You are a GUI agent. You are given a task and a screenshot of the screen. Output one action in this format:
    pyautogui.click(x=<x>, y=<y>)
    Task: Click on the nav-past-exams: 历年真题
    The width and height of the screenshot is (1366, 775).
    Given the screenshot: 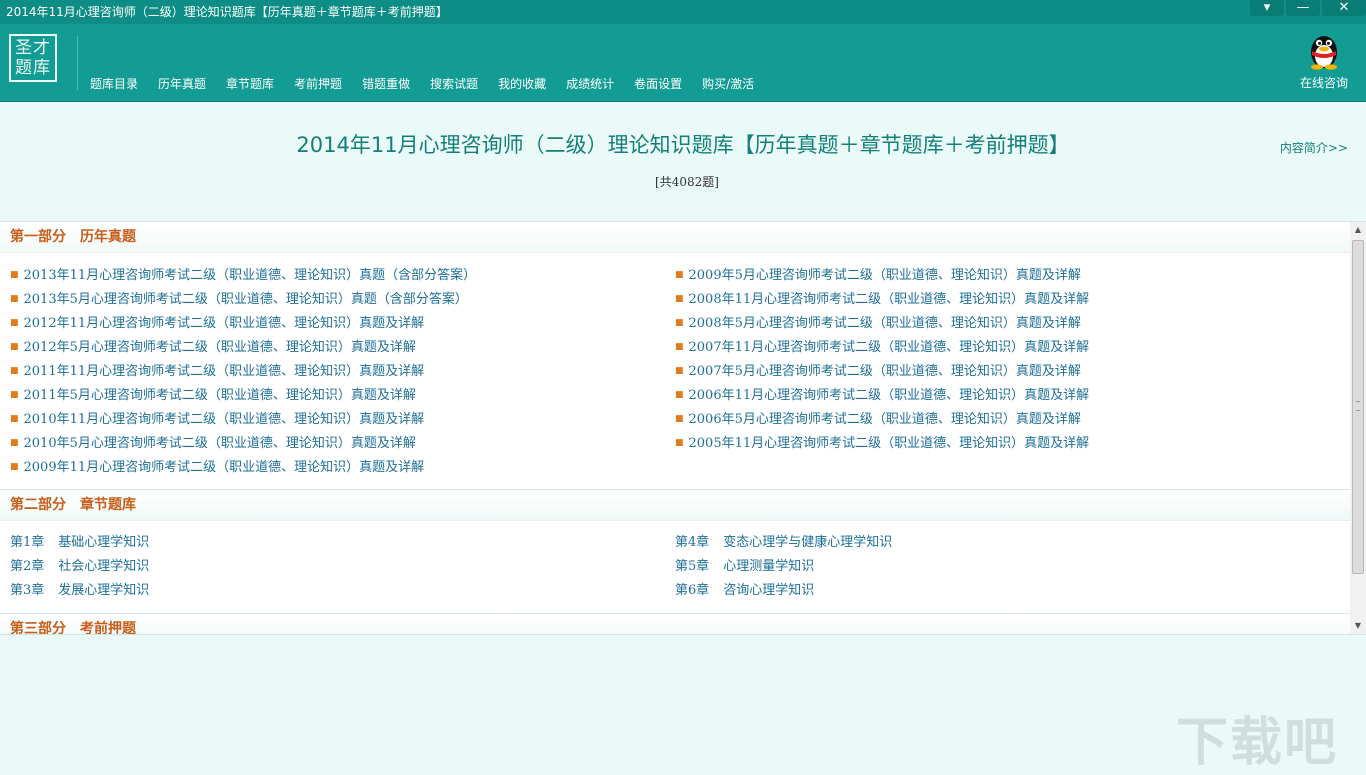 What is the action you would take?
    pyautogui.click(x=182, y=84)
    